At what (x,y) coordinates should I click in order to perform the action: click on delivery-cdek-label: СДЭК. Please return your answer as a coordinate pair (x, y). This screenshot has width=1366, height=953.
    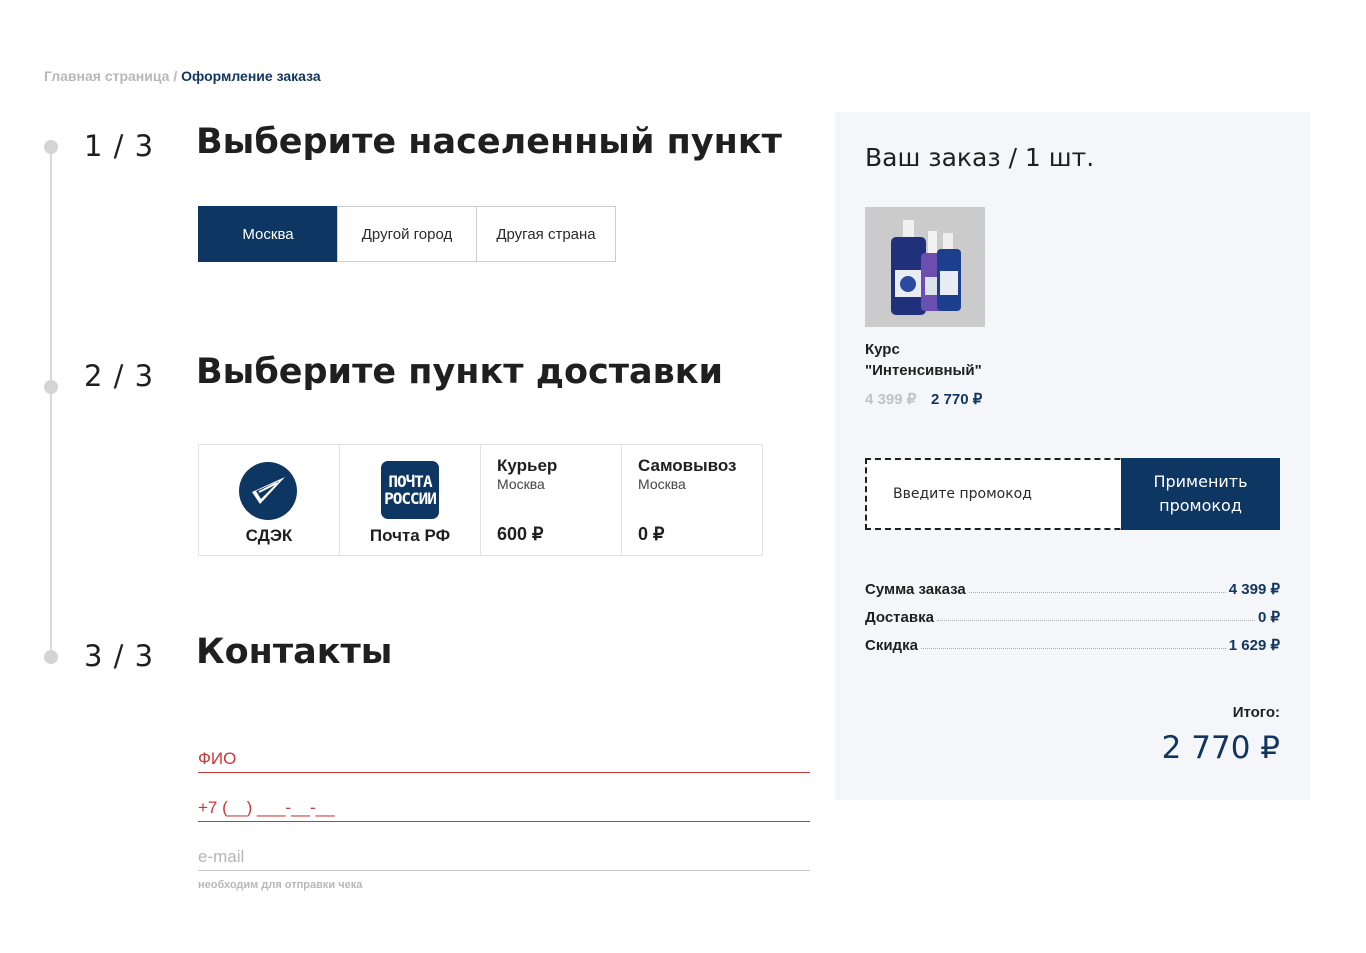
    Looking at the image, I should click on (269, 535).